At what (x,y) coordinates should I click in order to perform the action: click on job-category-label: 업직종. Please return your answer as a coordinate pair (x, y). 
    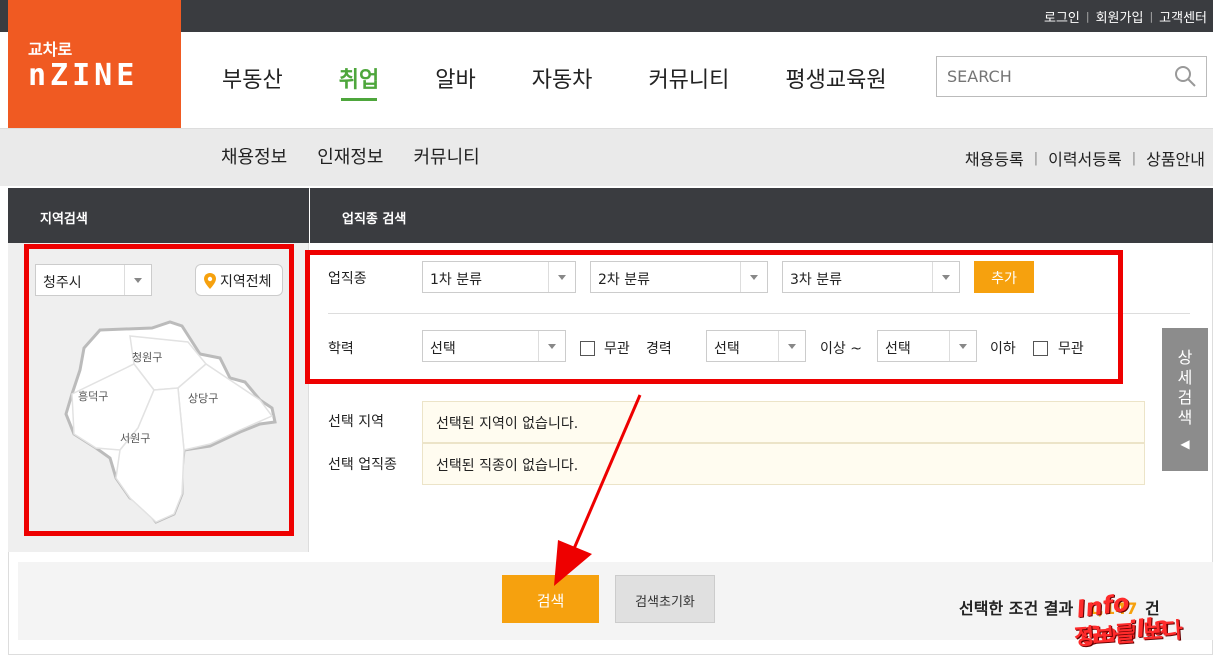
    Looking at the image, I should click on (347, 279).